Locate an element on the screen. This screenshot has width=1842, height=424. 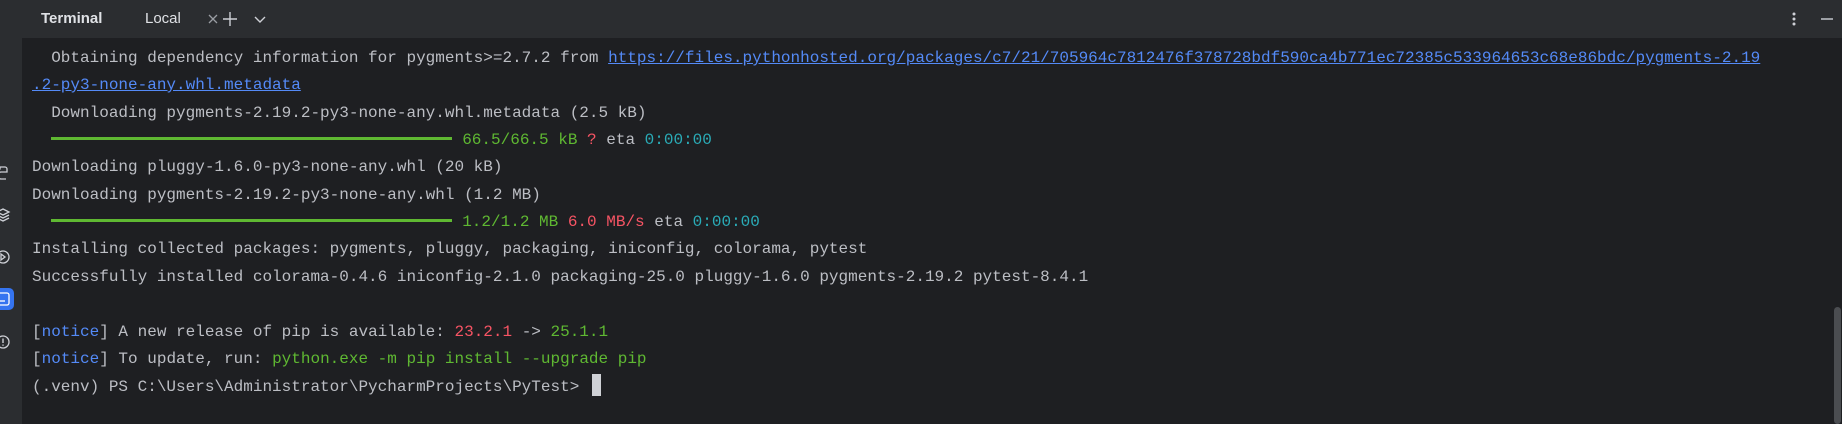
run-services-icon is located at coordinates (7, 257).